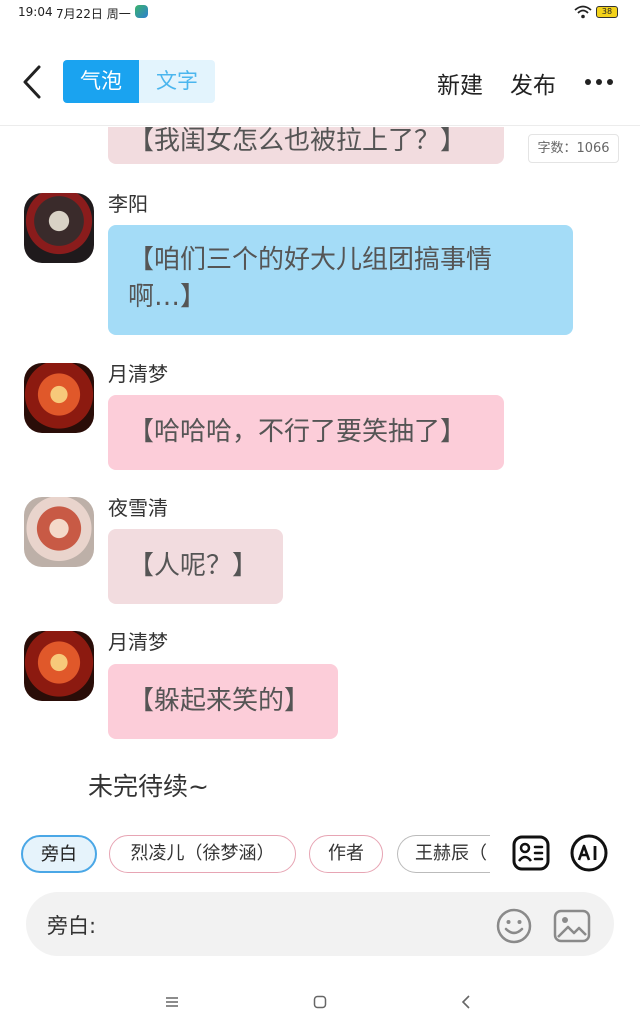 Image resolution: width=640 pixels, height=1024 pixels. I want to click on back-icon, so click(32, 82).